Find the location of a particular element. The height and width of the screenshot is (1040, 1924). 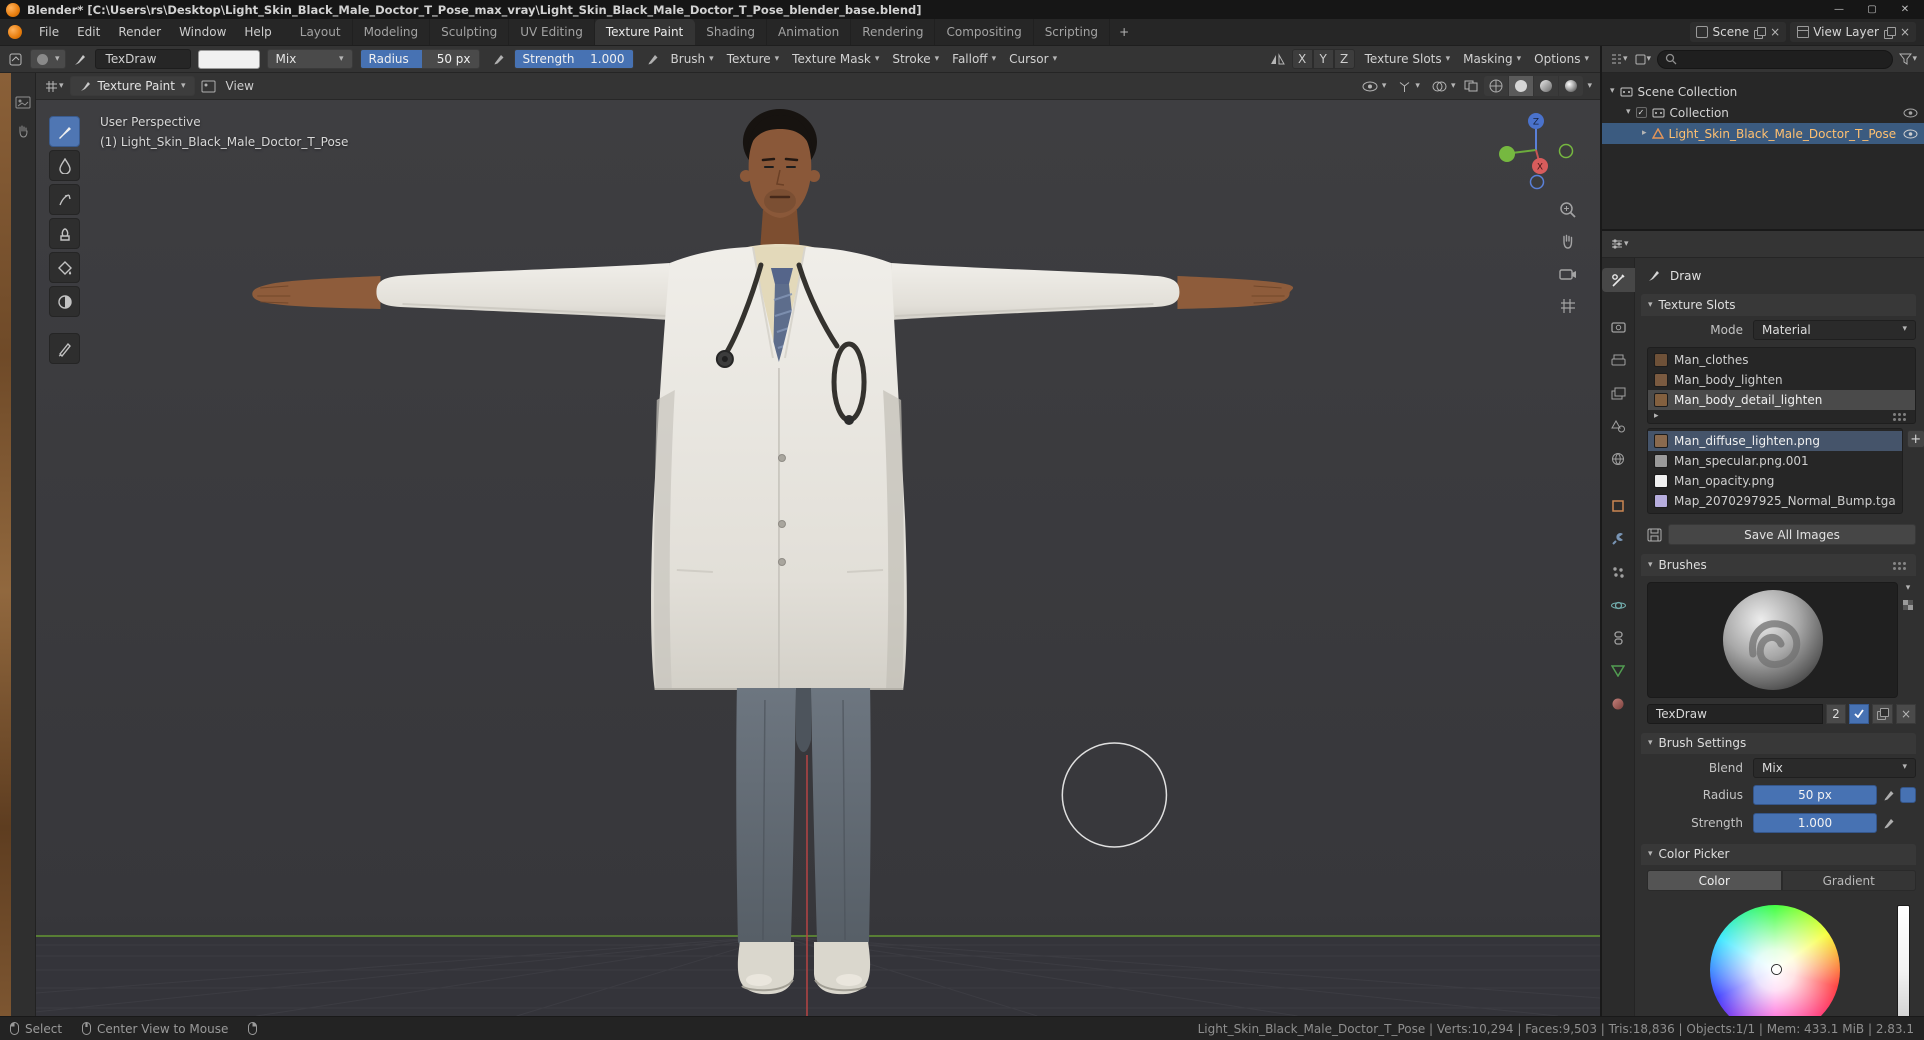

properties-editor-type-button is located at coordinates (1619, 244).